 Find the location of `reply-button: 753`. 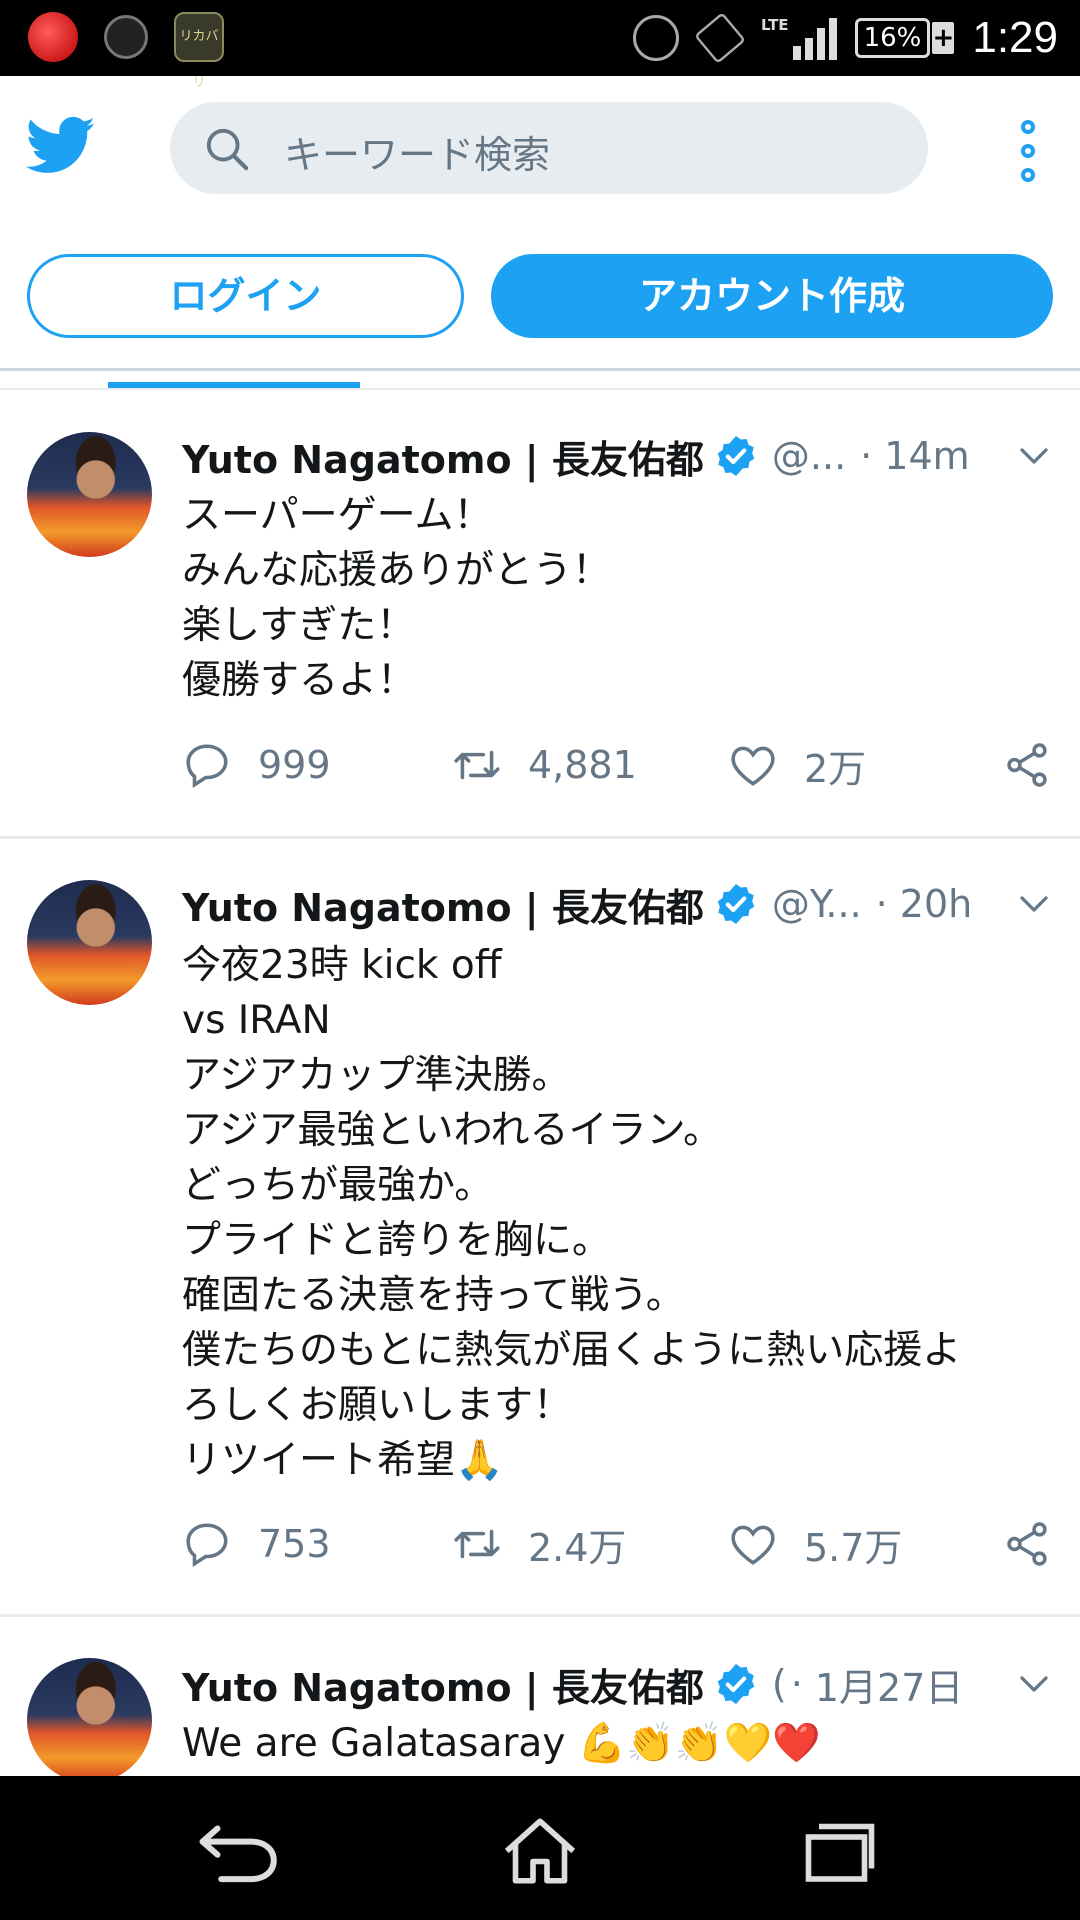

reply-button: 753 is located at coordinates (256, 1544).